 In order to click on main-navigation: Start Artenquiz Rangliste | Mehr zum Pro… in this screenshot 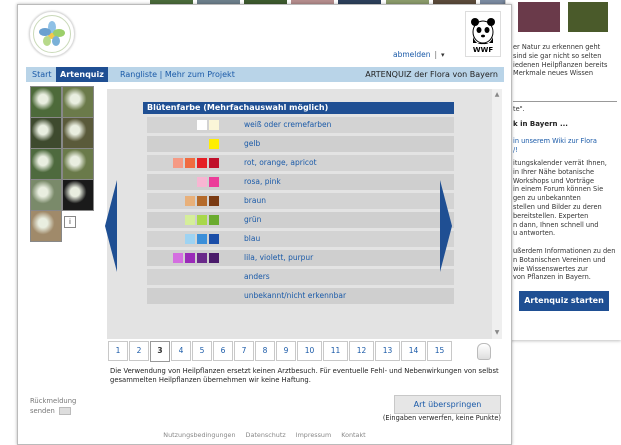, I will do `click(265, 74)`.